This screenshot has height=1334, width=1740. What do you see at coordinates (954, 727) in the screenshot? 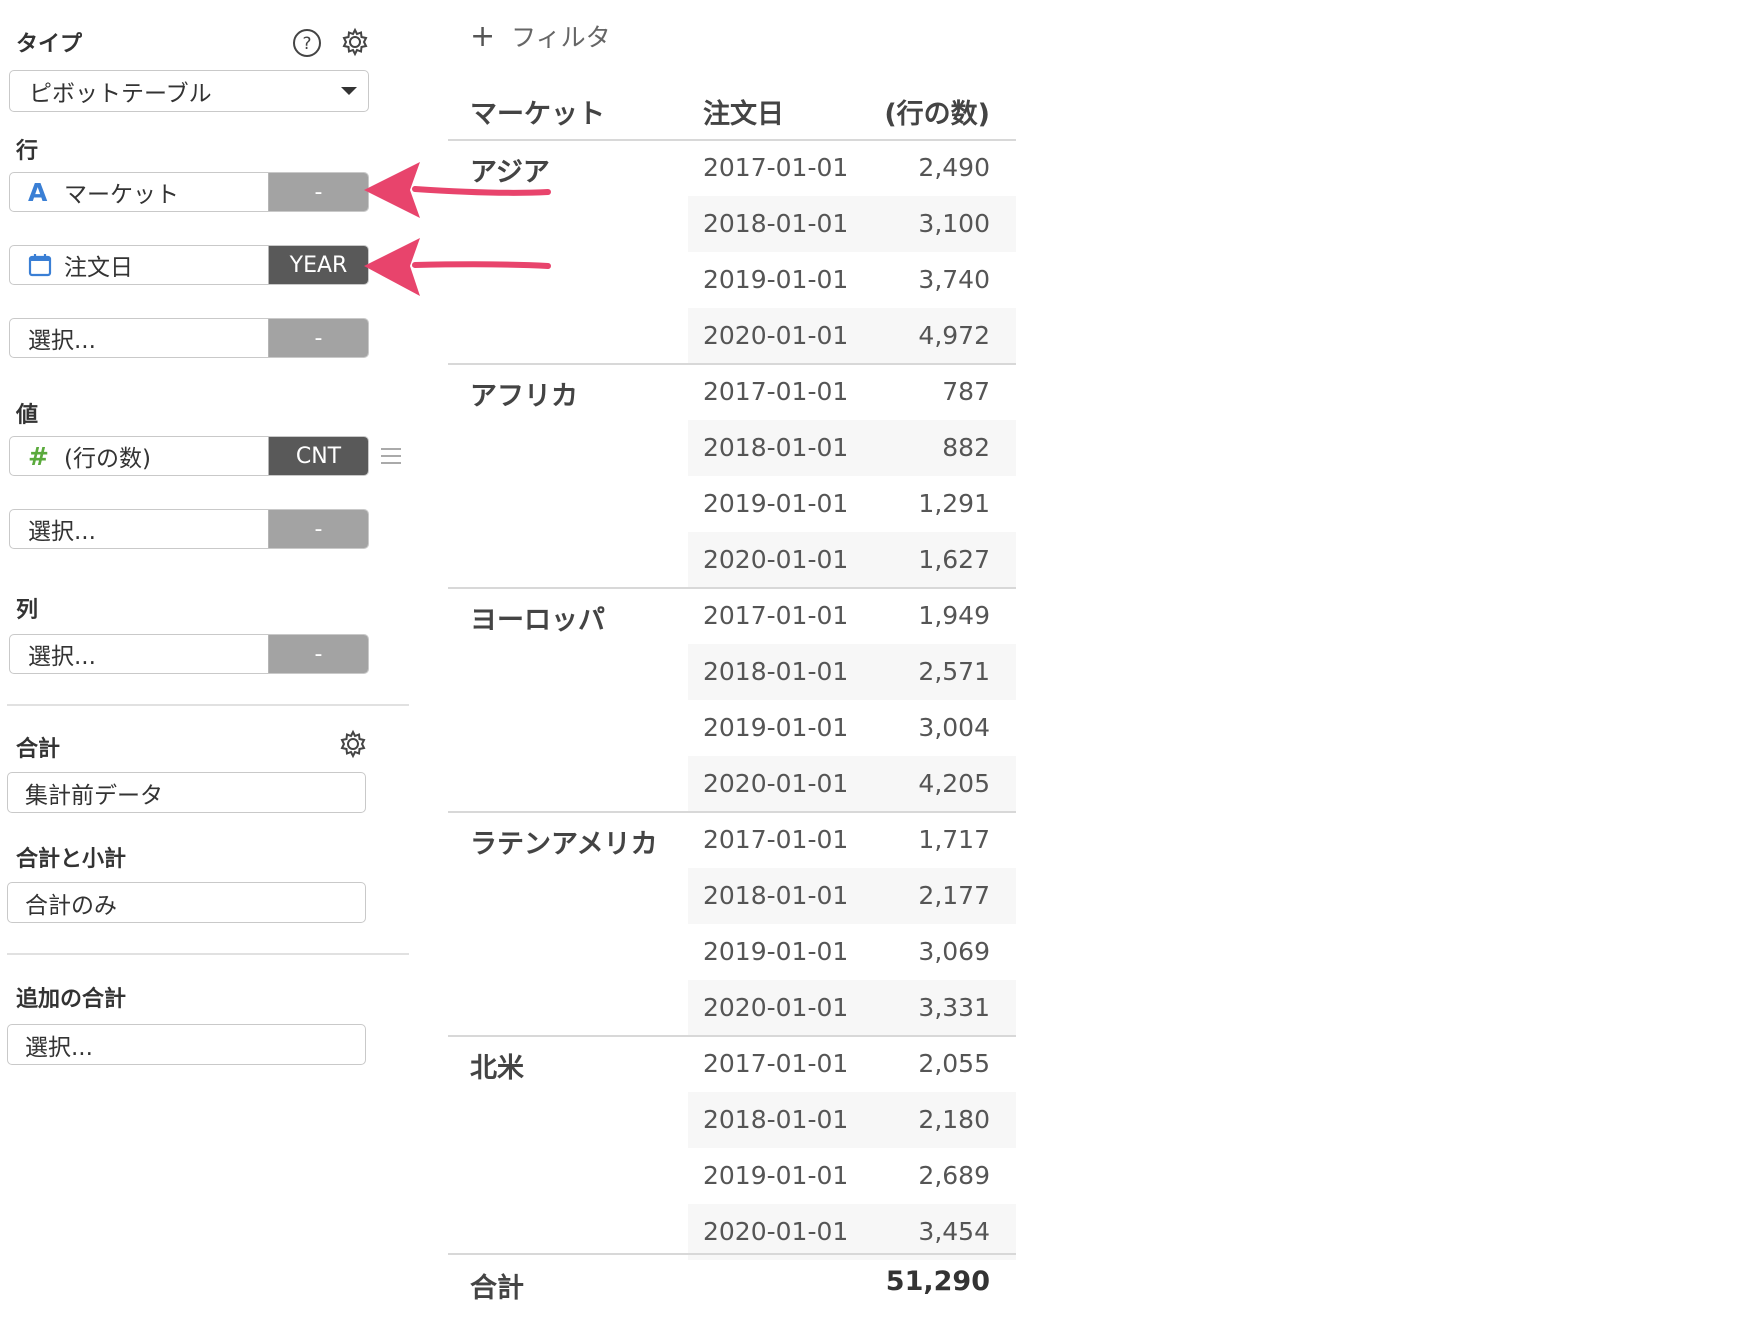
I see `table-count-cell: 3,004` at bounding box center [954, 727].